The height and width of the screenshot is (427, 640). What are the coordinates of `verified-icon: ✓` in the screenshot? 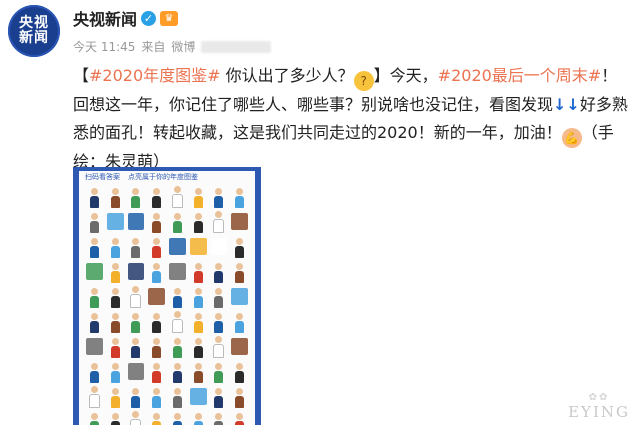 It's located at (149, 18).